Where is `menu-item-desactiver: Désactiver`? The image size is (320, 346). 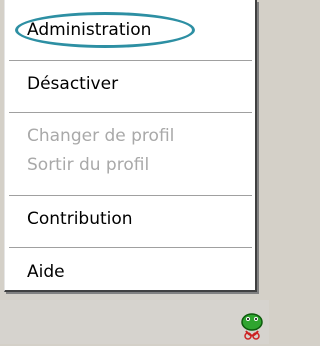
menu-item-desactiver: Désactiver is located at coordinates (72, 84).